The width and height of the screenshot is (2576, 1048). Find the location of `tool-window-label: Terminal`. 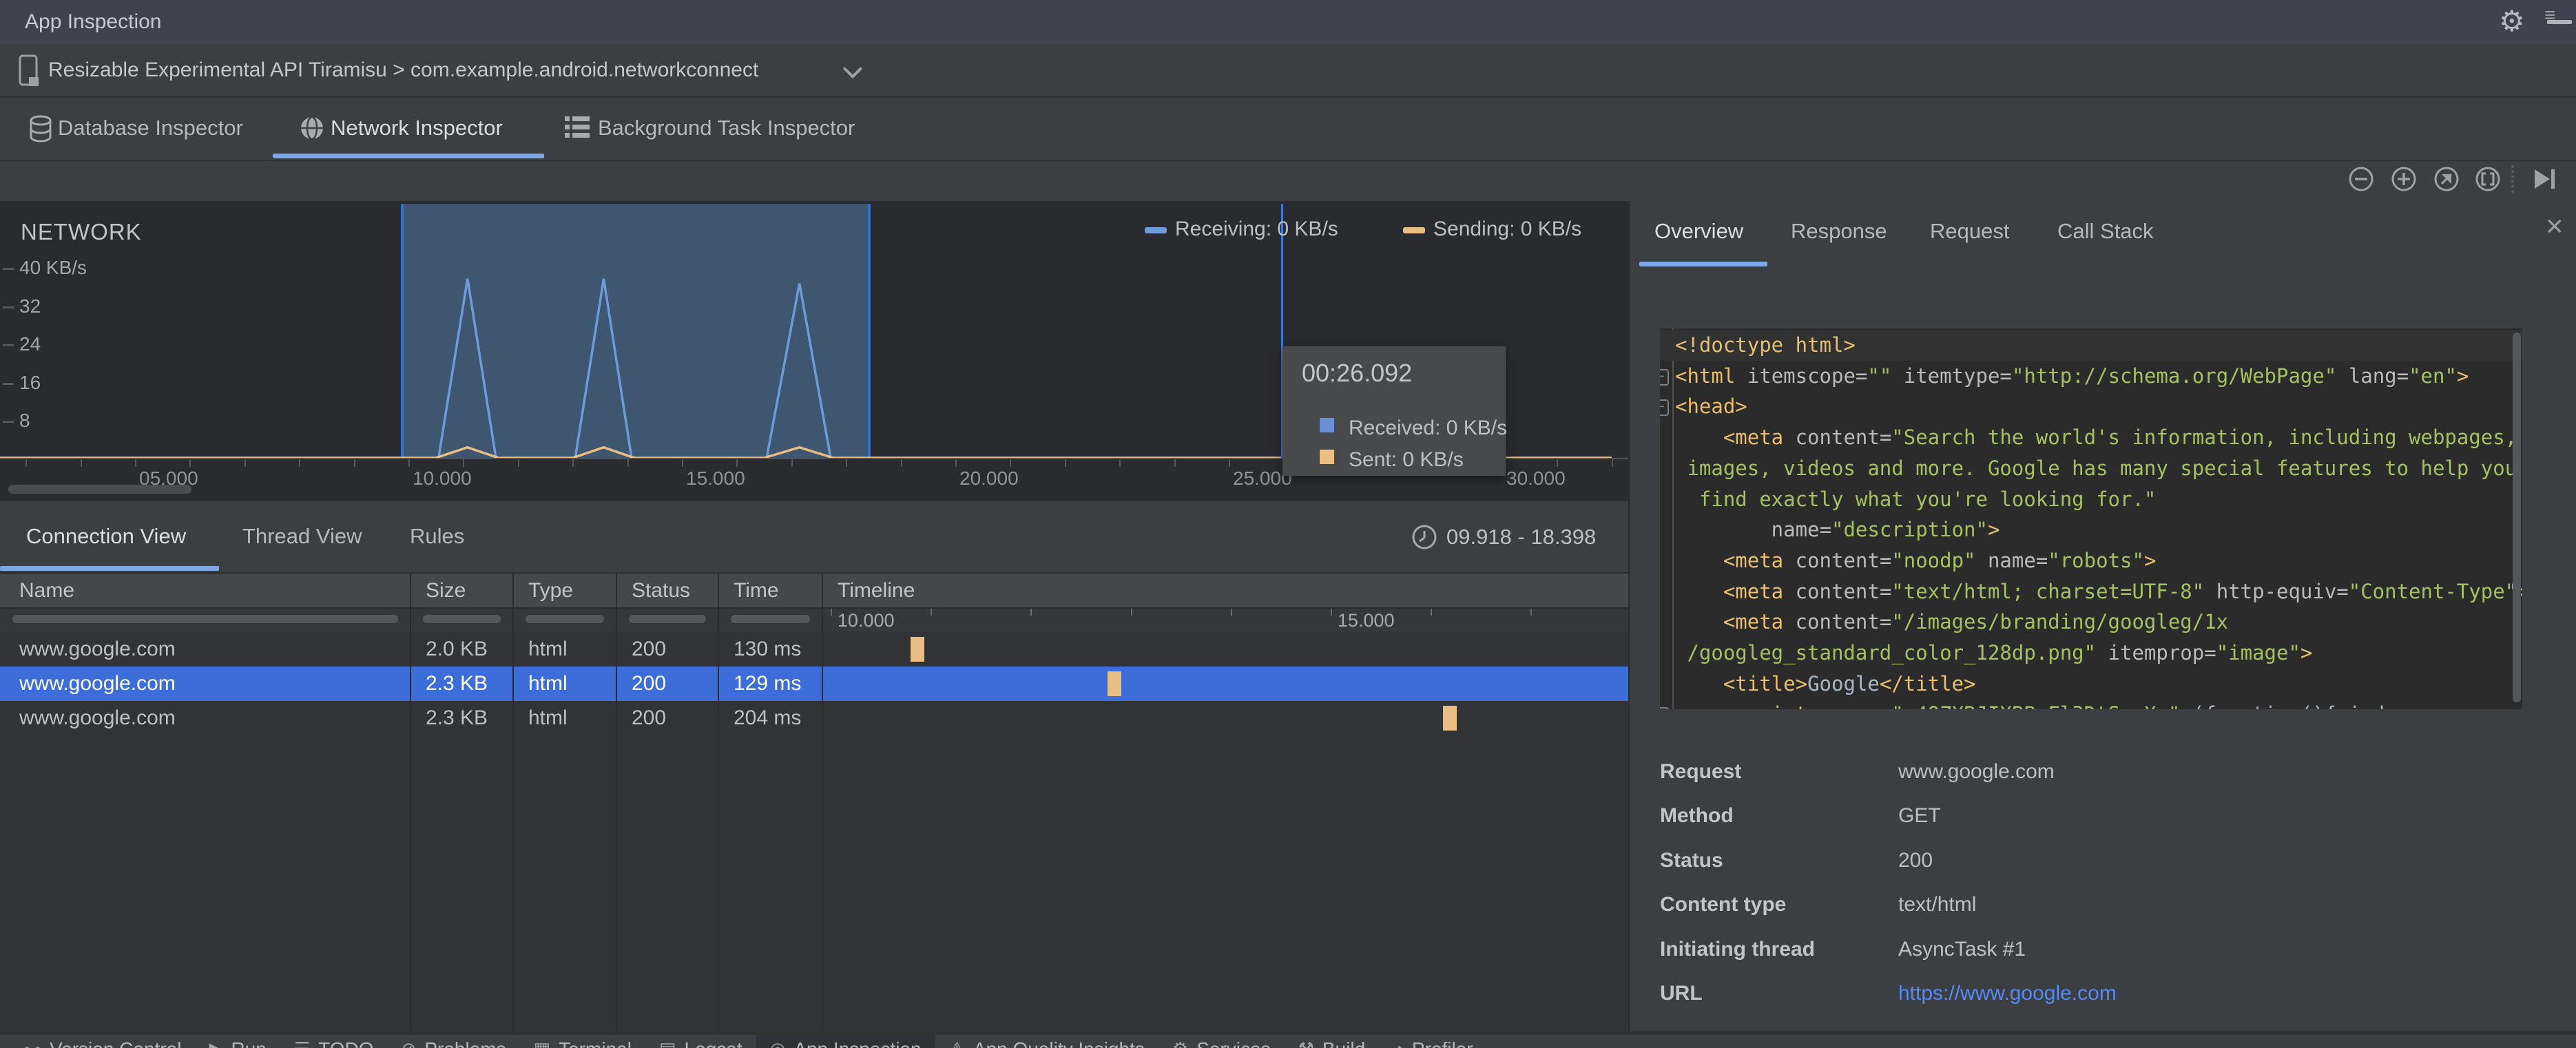

tool-window-label: Terminal is located at coordinates (595, 1043).